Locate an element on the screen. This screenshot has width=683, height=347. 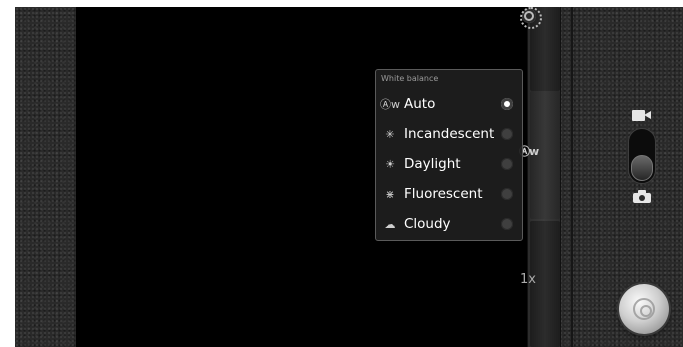
wb-option-label: Incandescent is located at coordinates (449, 134).